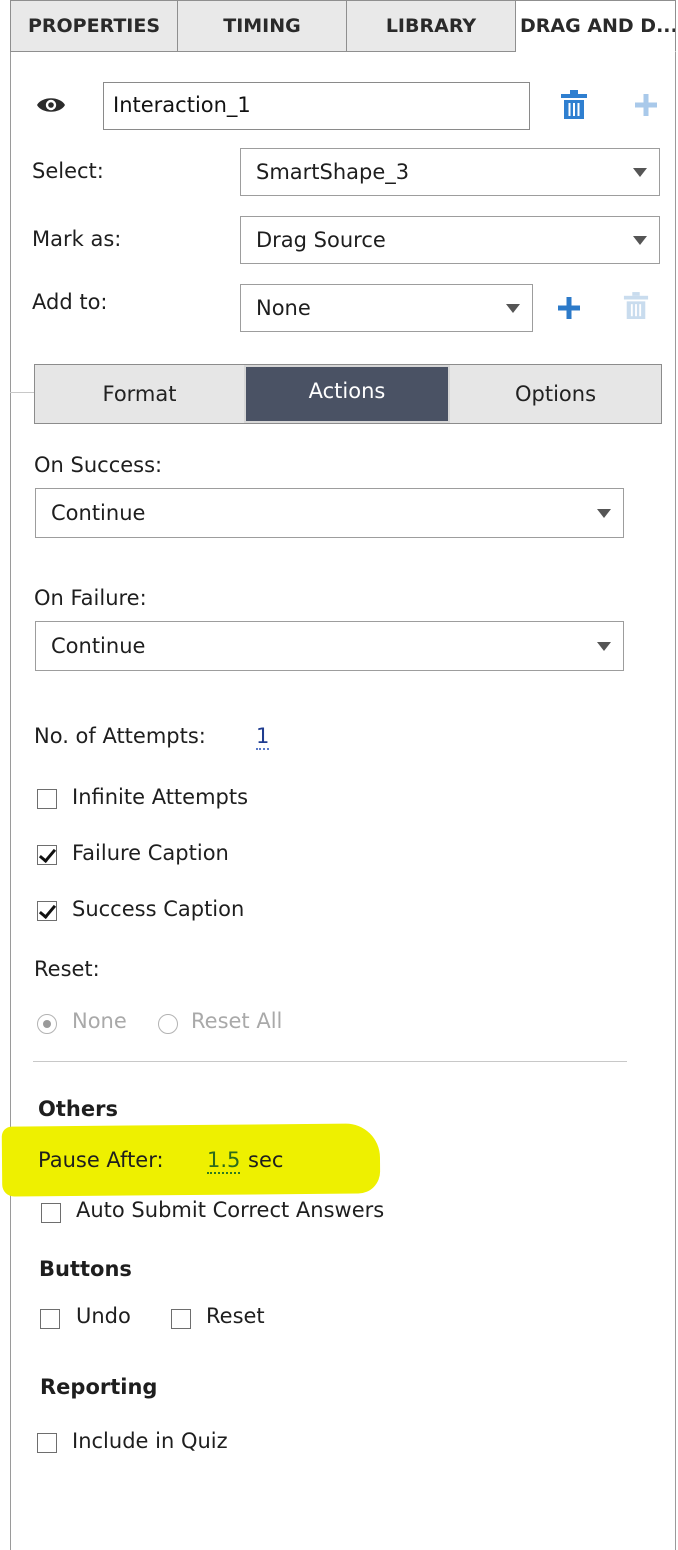 The width and height of the screenshot is (678, 1550). What do you see at coordinates (77, 239) in the screenshot?
I see `mark-as-label: Mark as:` at bounding box center [77, 239].